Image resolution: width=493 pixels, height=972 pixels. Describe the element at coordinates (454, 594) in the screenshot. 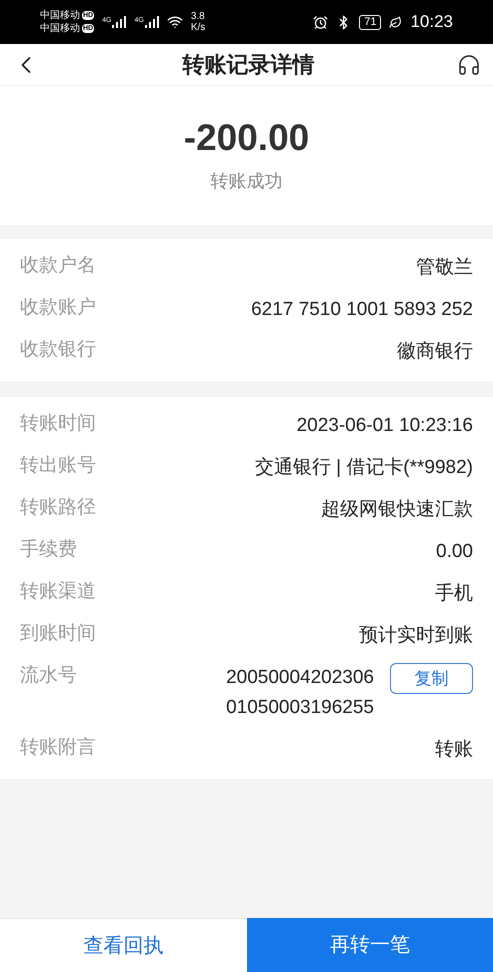

I see `row-value: 手机` at that location.